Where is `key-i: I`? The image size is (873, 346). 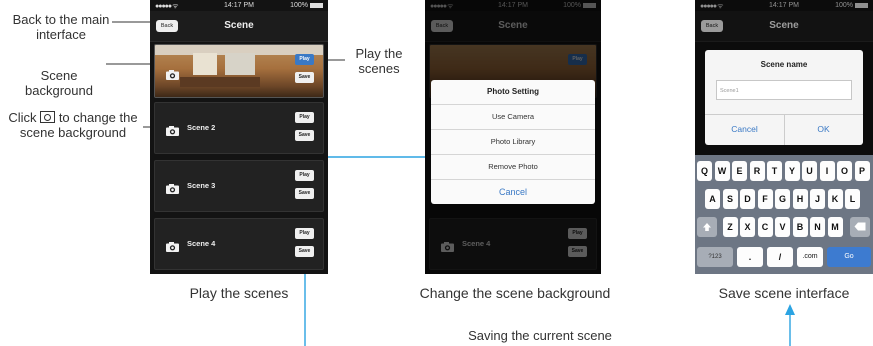 key-i: I is located at coordinates (827, 171).